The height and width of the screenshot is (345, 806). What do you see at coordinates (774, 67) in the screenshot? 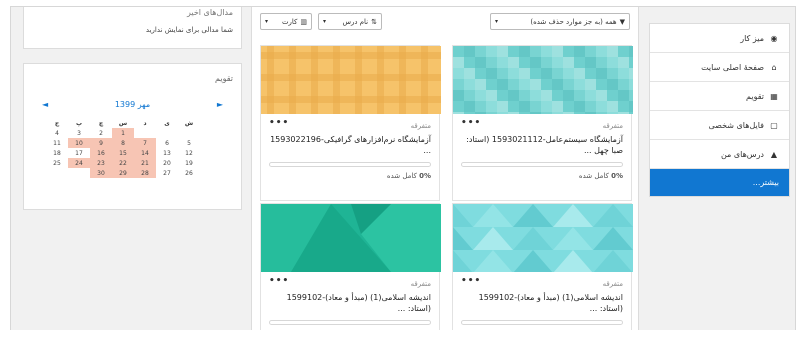
I see `home-icon: ⌂` at bounding box center [774, 67].